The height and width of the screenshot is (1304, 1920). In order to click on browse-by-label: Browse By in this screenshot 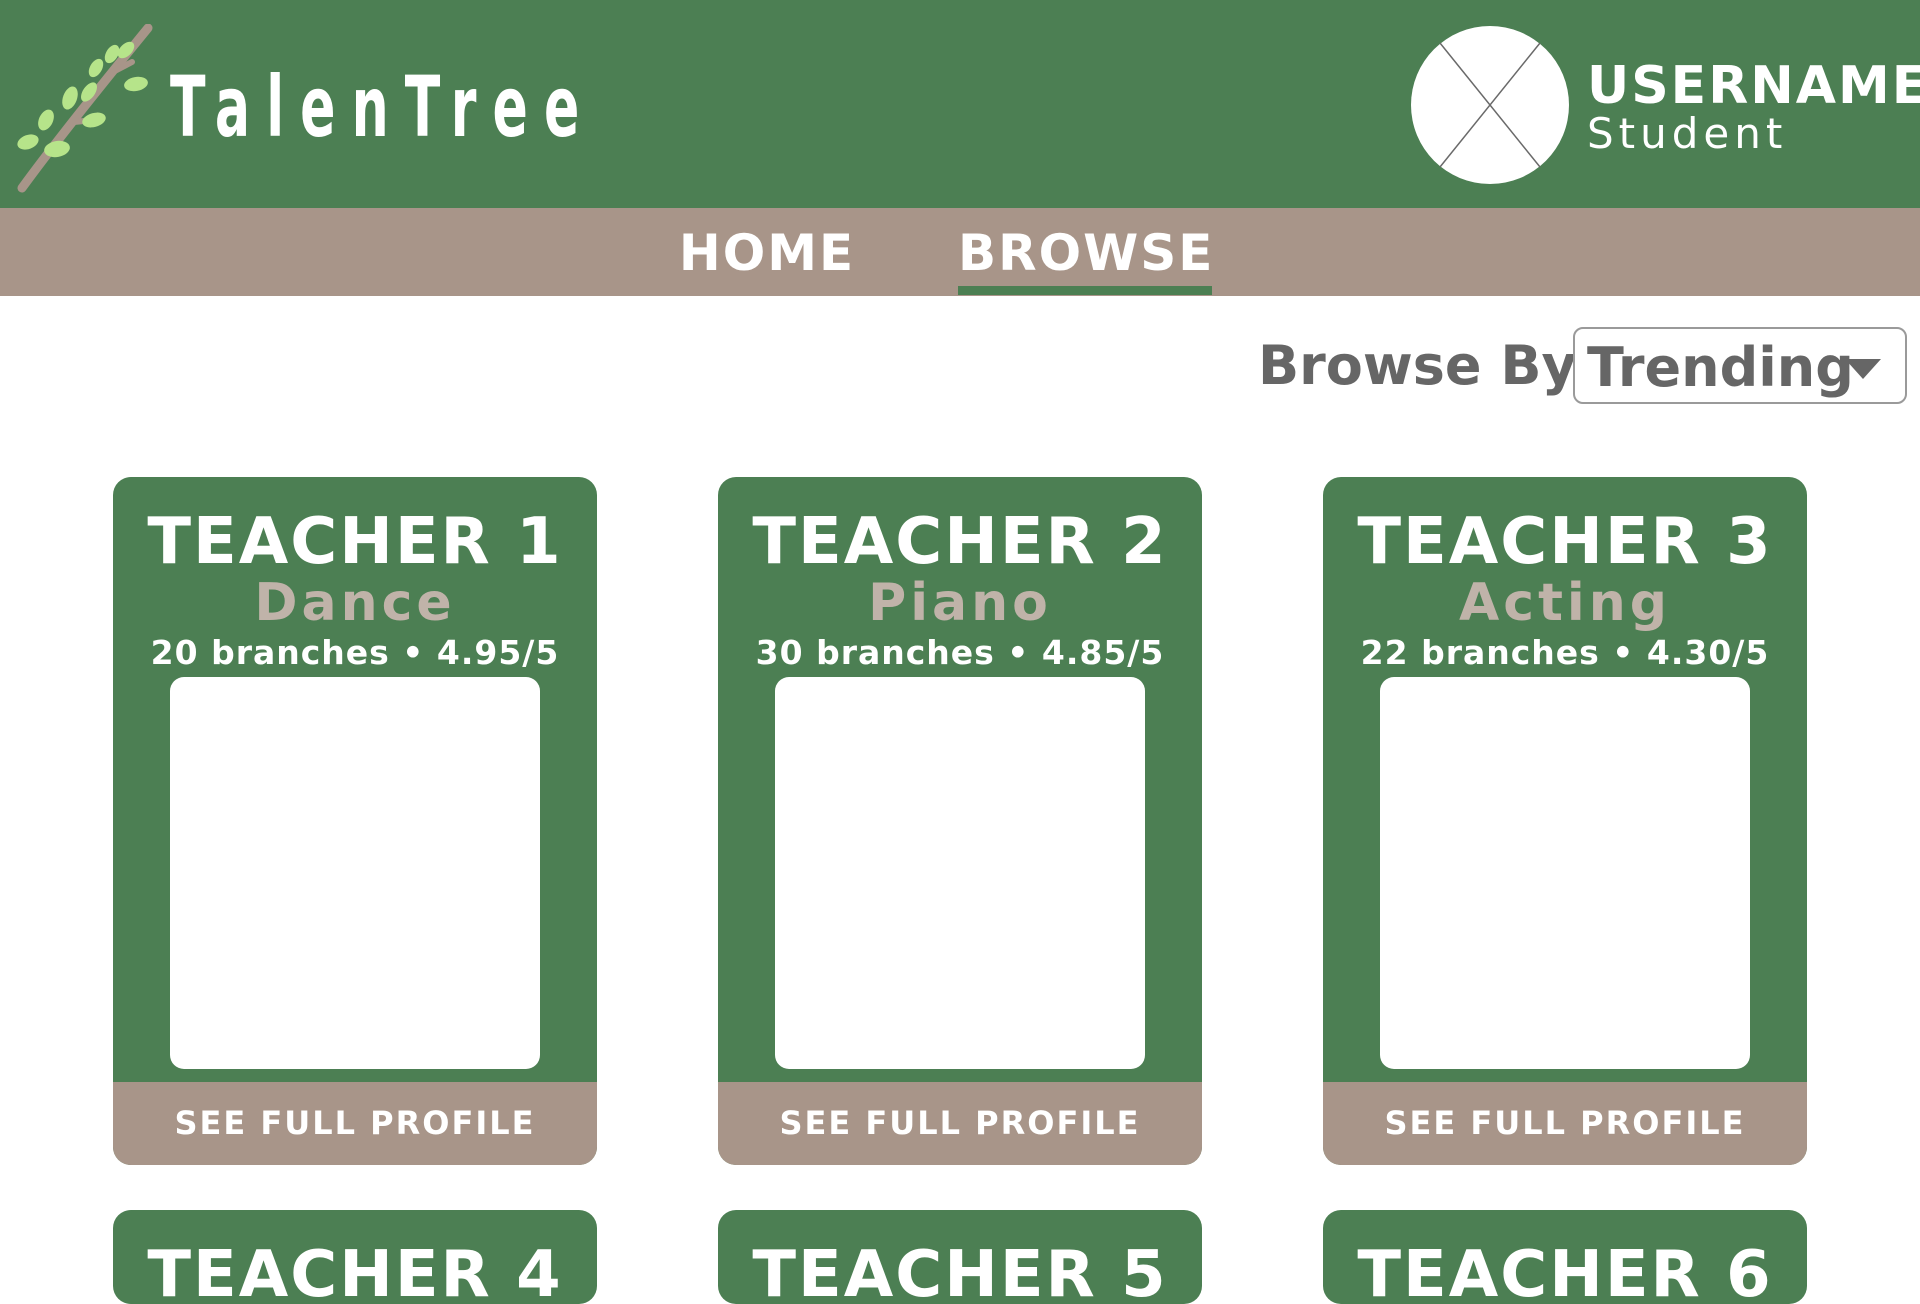, I will do `click(1417, 365)`.